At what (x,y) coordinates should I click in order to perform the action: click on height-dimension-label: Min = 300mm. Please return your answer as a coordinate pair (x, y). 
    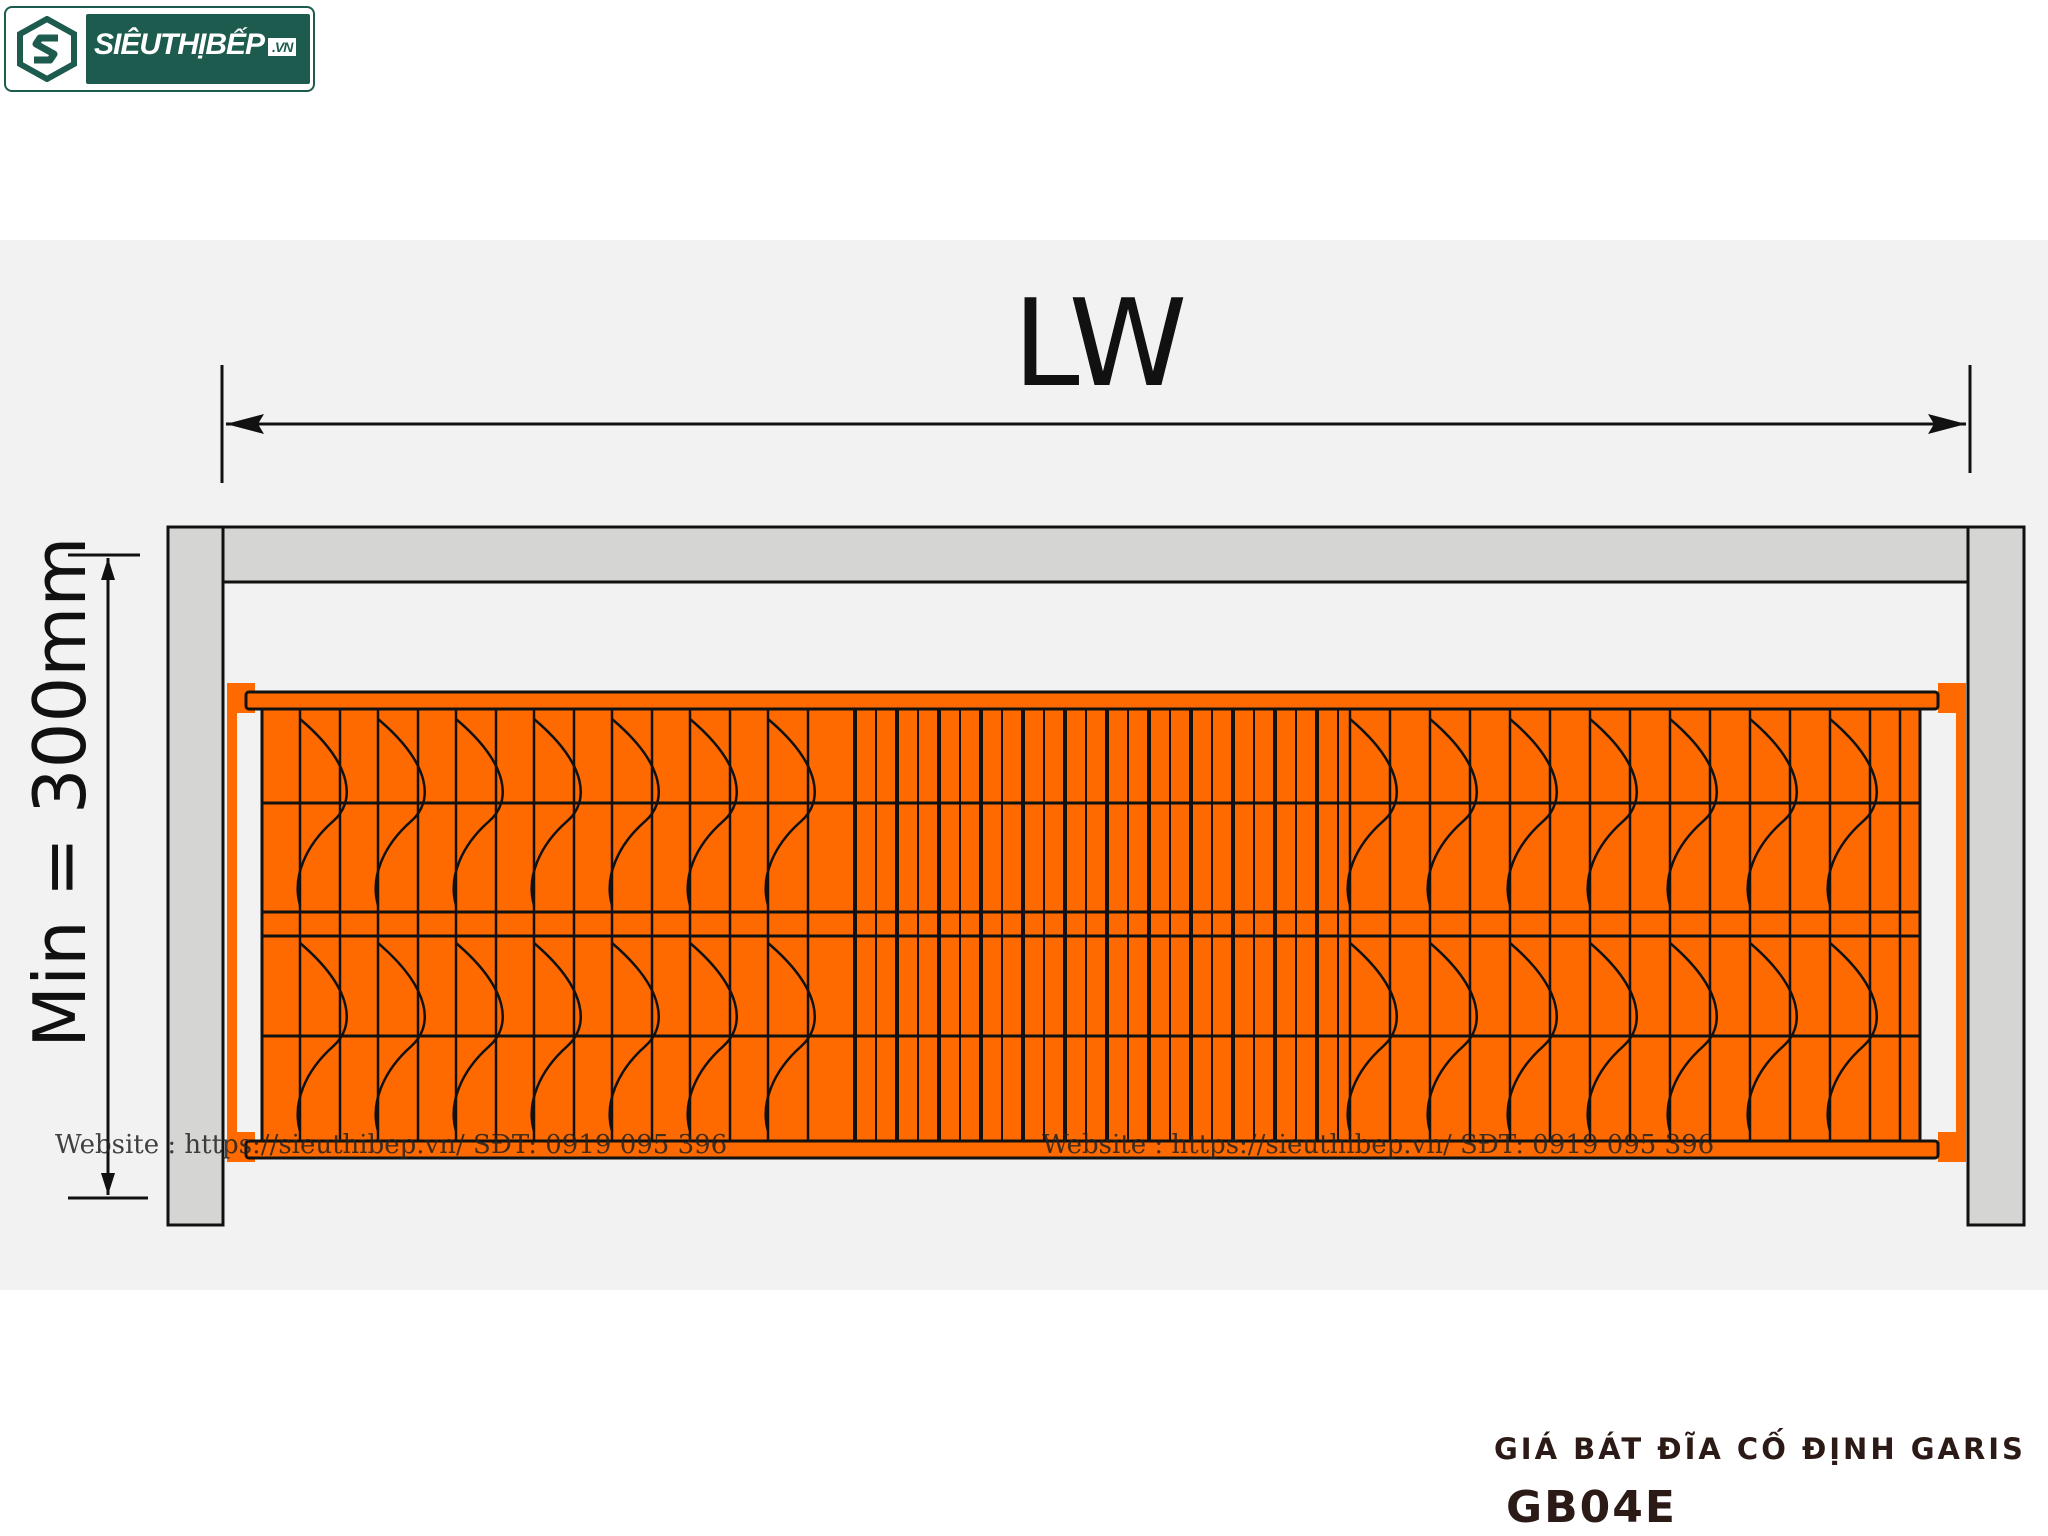
    Looking at the image, I should click on (60, 792).